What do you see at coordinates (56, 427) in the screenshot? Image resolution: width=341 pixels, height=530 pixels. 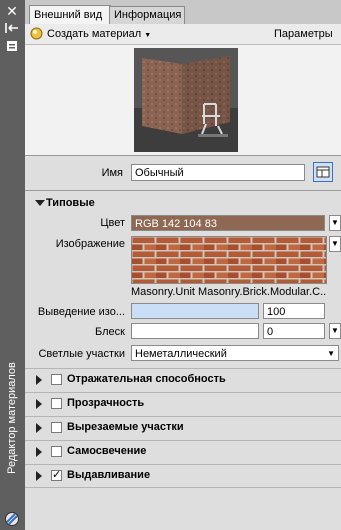 I see `cutouts-checkbox` at bounding box center [56, 427].